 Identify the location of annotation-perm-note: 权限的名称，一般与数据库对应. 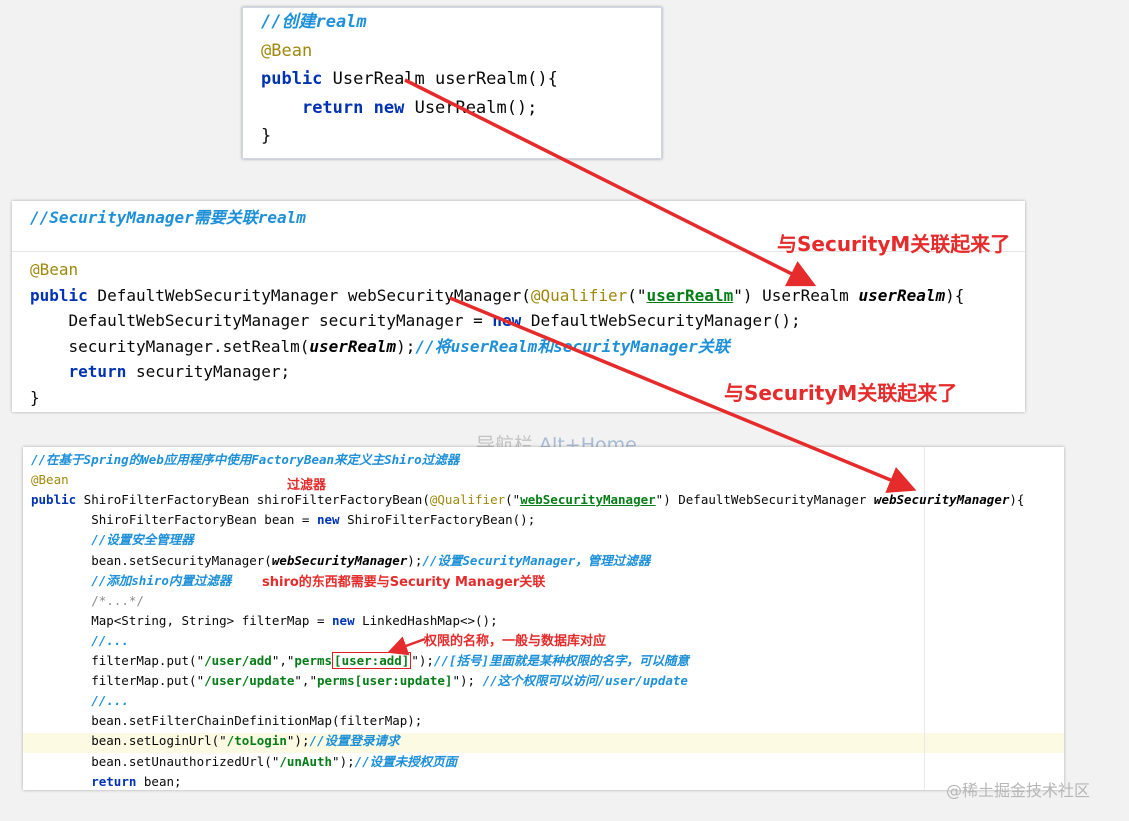
(515, 641).